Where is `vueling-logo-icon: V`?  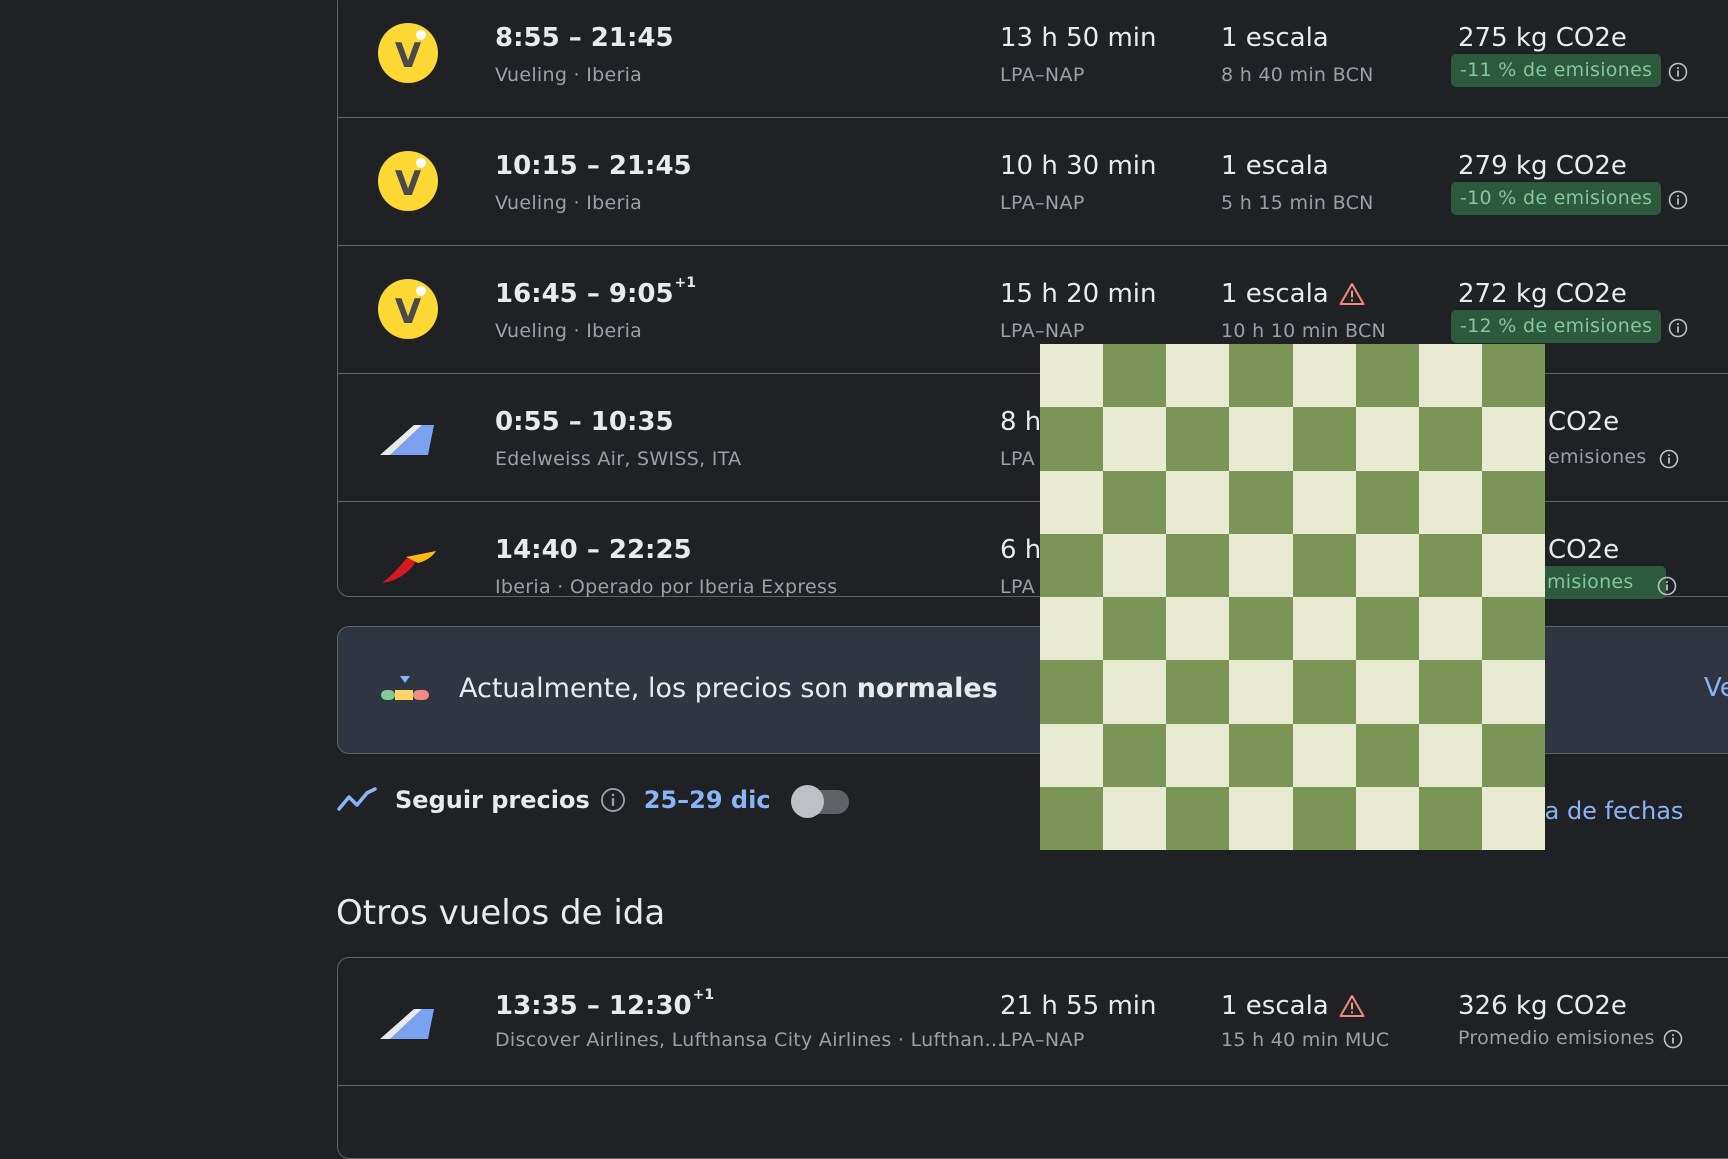
vueling-logo-icon: V is located at coordinates (408, 181).